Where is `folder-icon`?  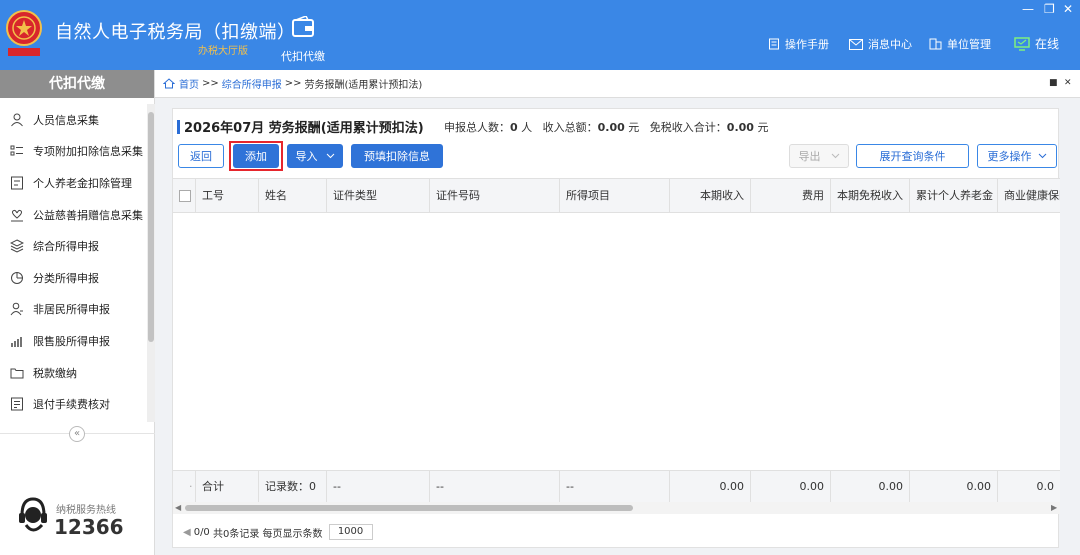
folder-icon is located at coordinates (17, 373).